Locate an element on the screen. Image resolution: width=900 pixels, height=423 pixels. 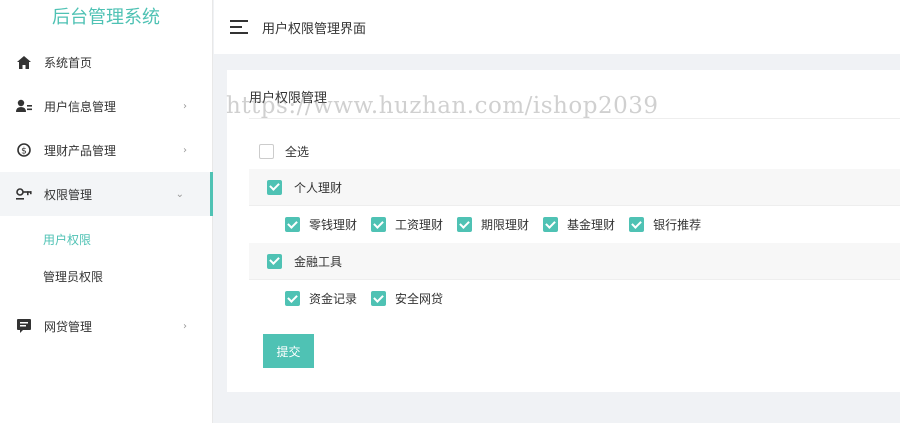
sidebar-item-label: 用户信息管理 is located at coordinates (80, 106).